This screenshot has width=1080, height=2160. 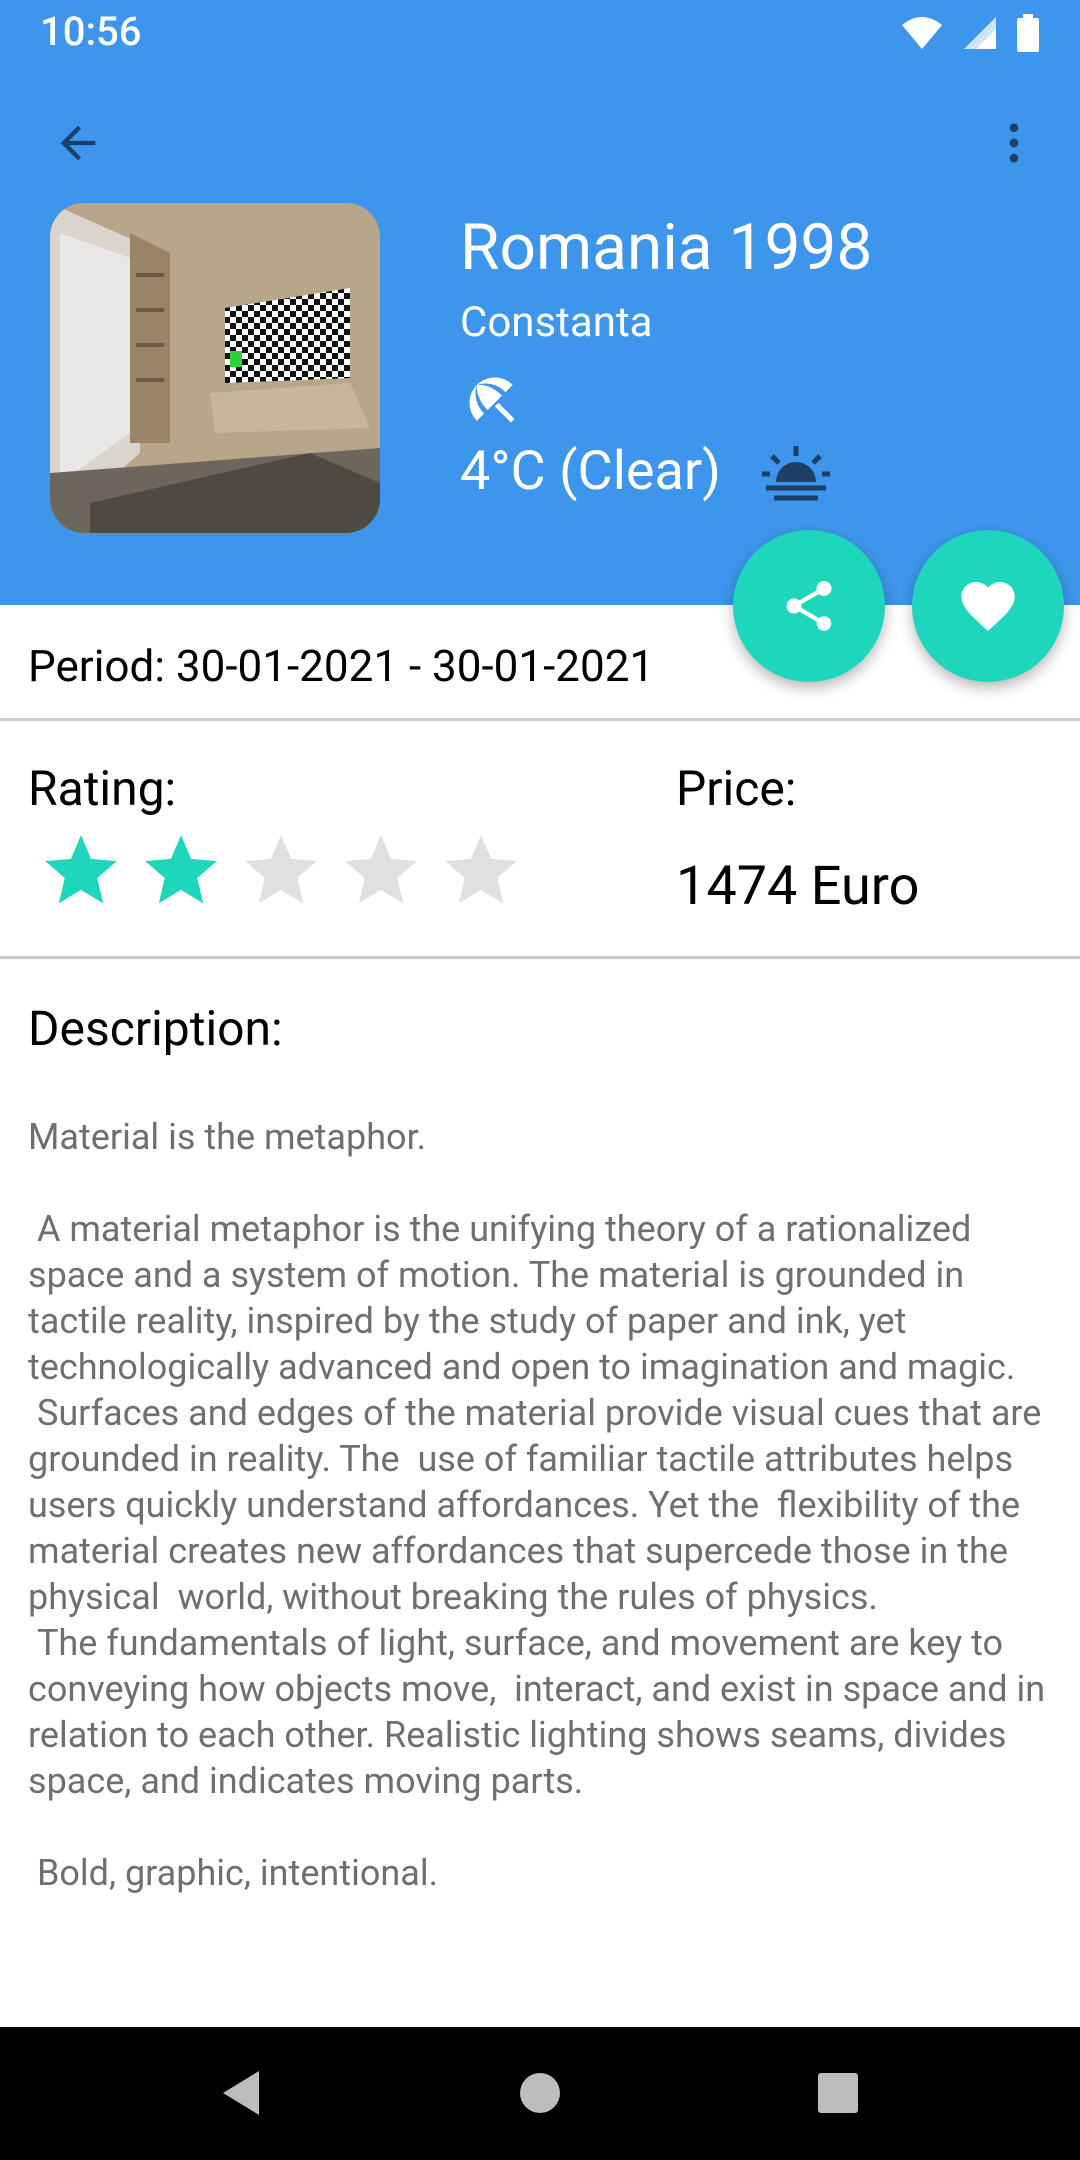 What do you see at coordinates (245, 2093) in the screenshot?
I see `nav-back-icon` at bounding box center [245, 2093].